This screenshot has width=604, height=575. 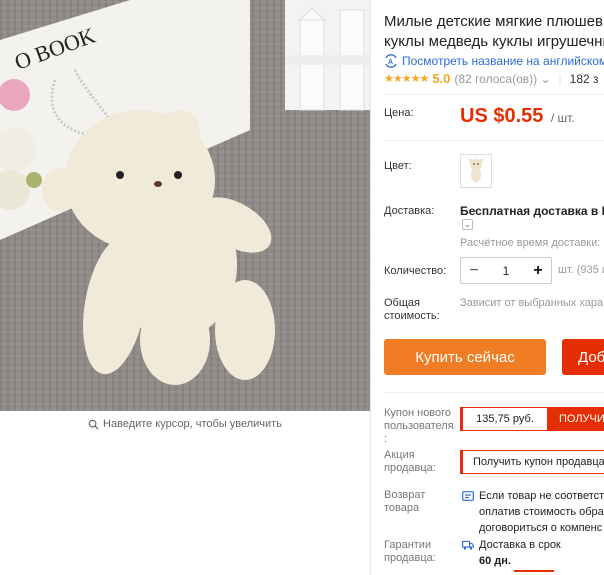 What do you see at coordinates (495, 561) in the screenshot?
I see `guarantee-days: 60 дн.` at bounding box center [495, 561].